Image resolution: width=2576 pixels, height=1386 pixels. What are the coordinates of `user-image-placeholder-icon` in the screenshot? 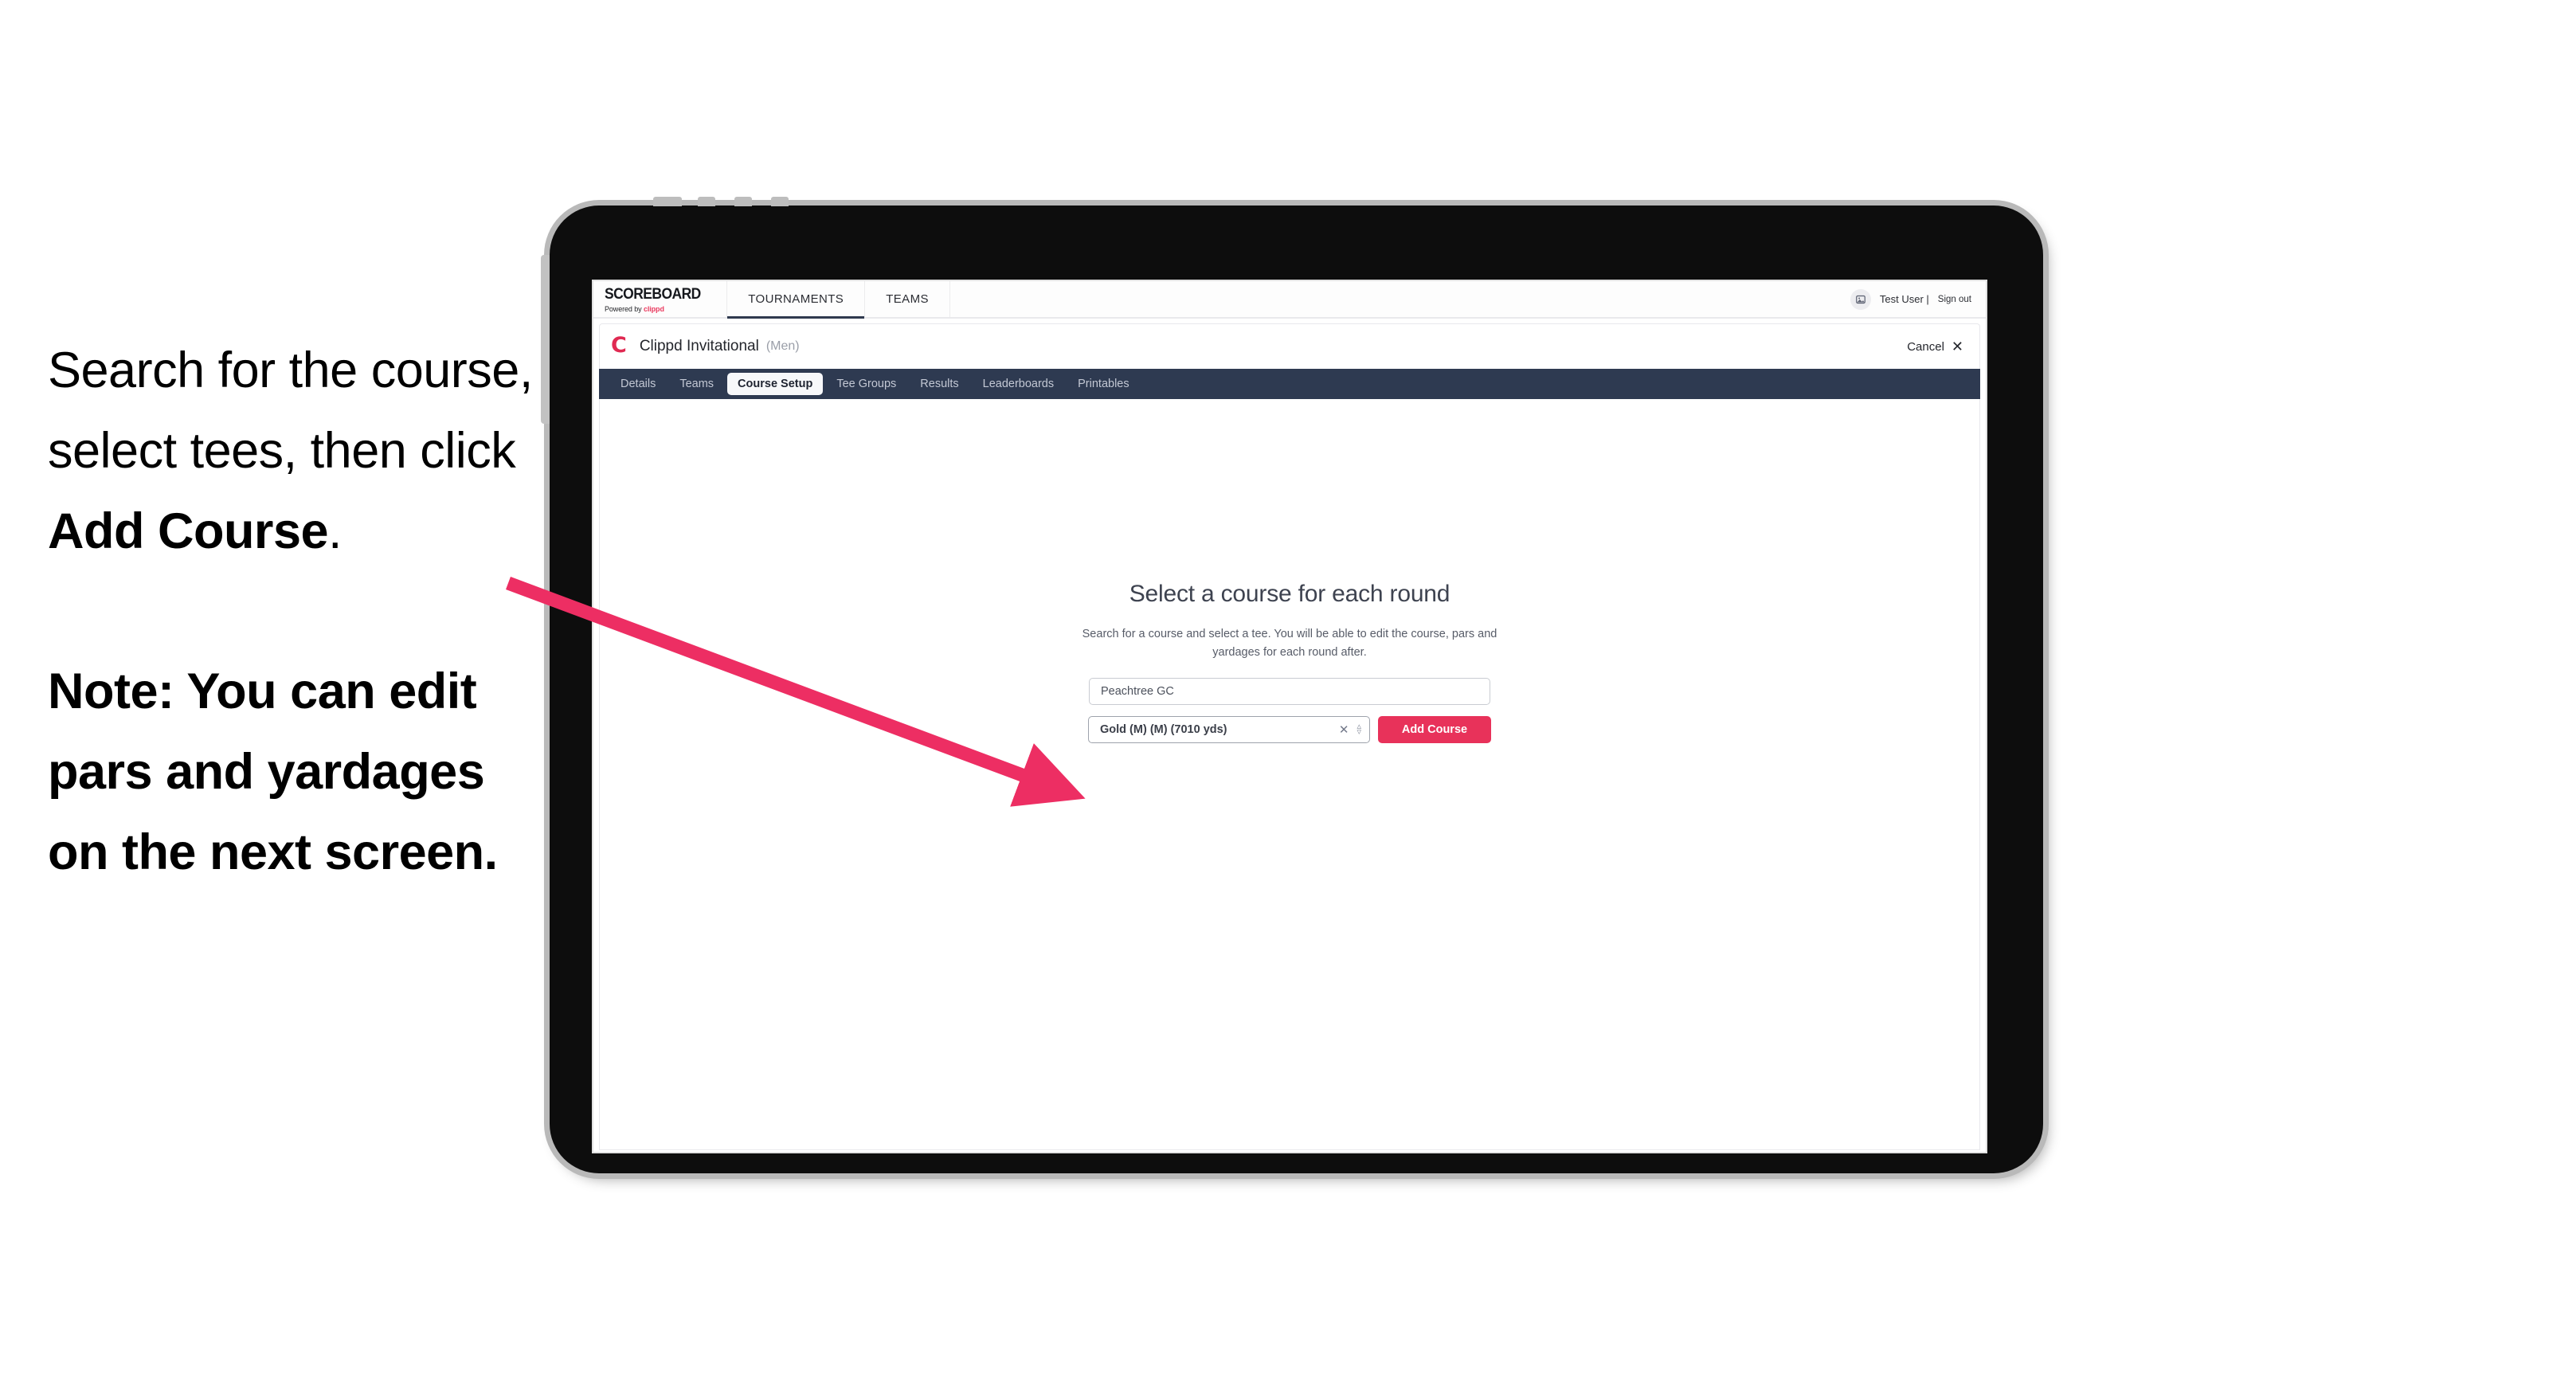 It's located at (1860, 299).